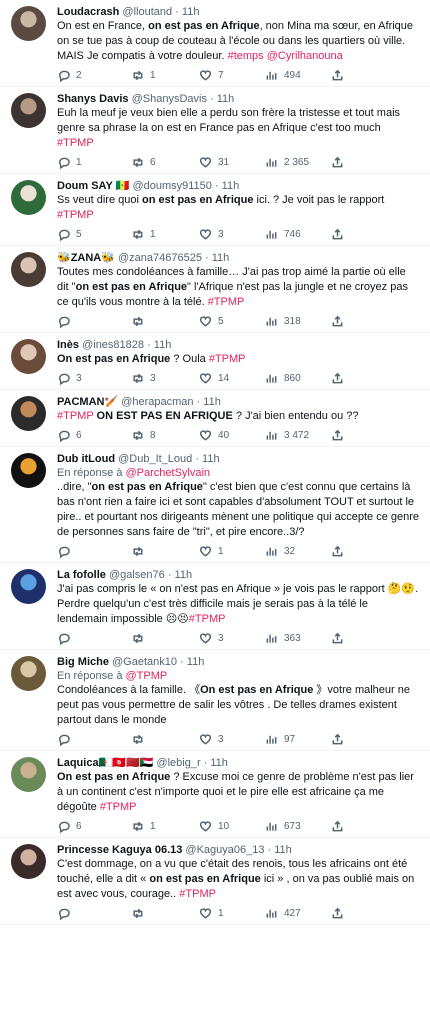  Describe the element at coordinates (246, 56) in the screenshot. I see `hashtag-link: #temps` at that location.